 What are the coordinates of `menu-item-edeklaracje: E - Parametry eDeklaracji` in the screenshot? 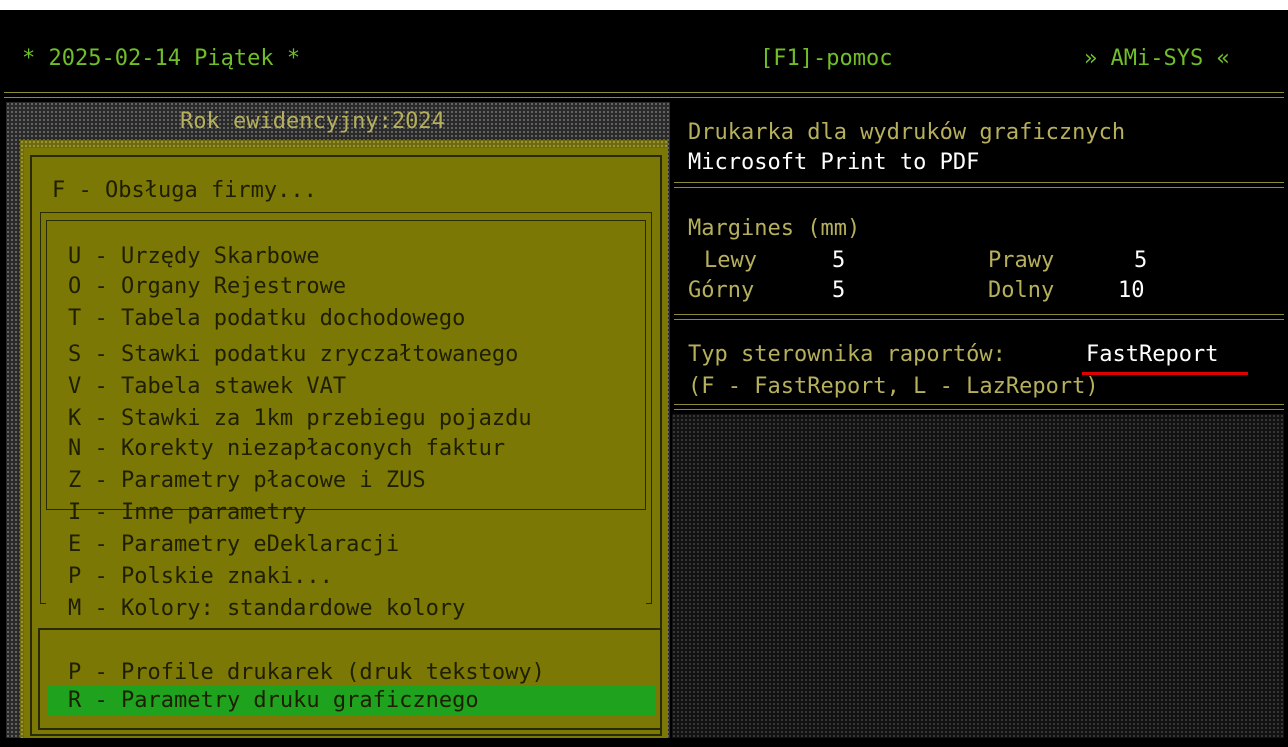 It's located at (233, 545).